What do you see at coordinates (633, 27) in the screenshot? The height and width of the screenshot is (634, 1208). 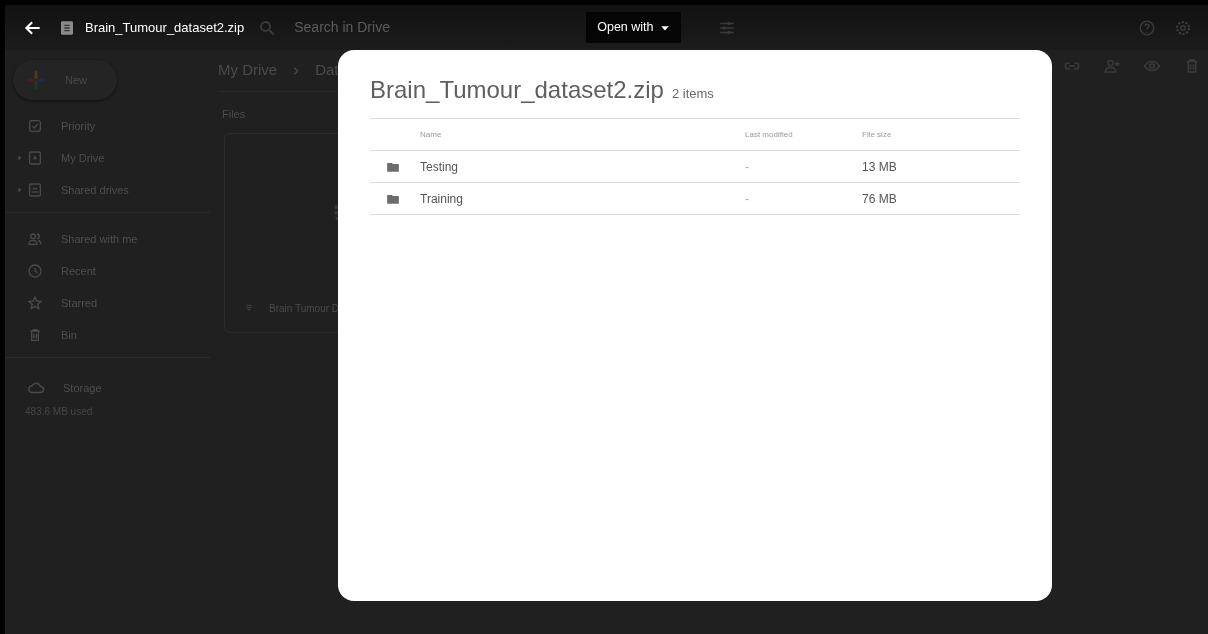 I see `open-with-button: Open with` at bounding box center [633, 27].